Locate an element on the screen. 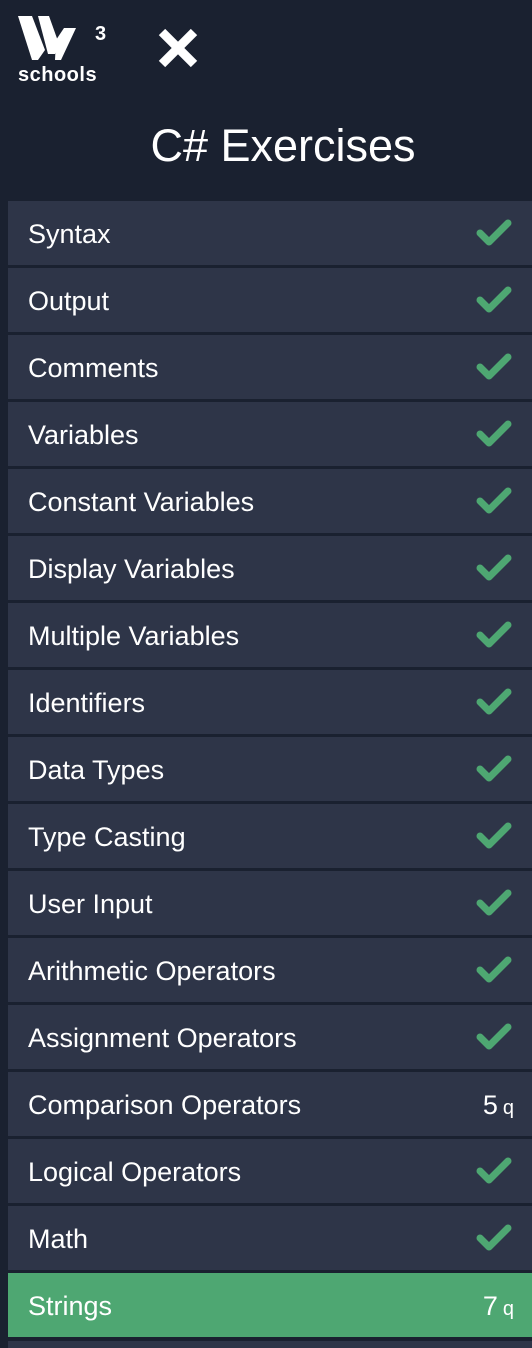 This screenshot has width=532, height=1348. logo-text: schools is located at coordinates (58, 75).